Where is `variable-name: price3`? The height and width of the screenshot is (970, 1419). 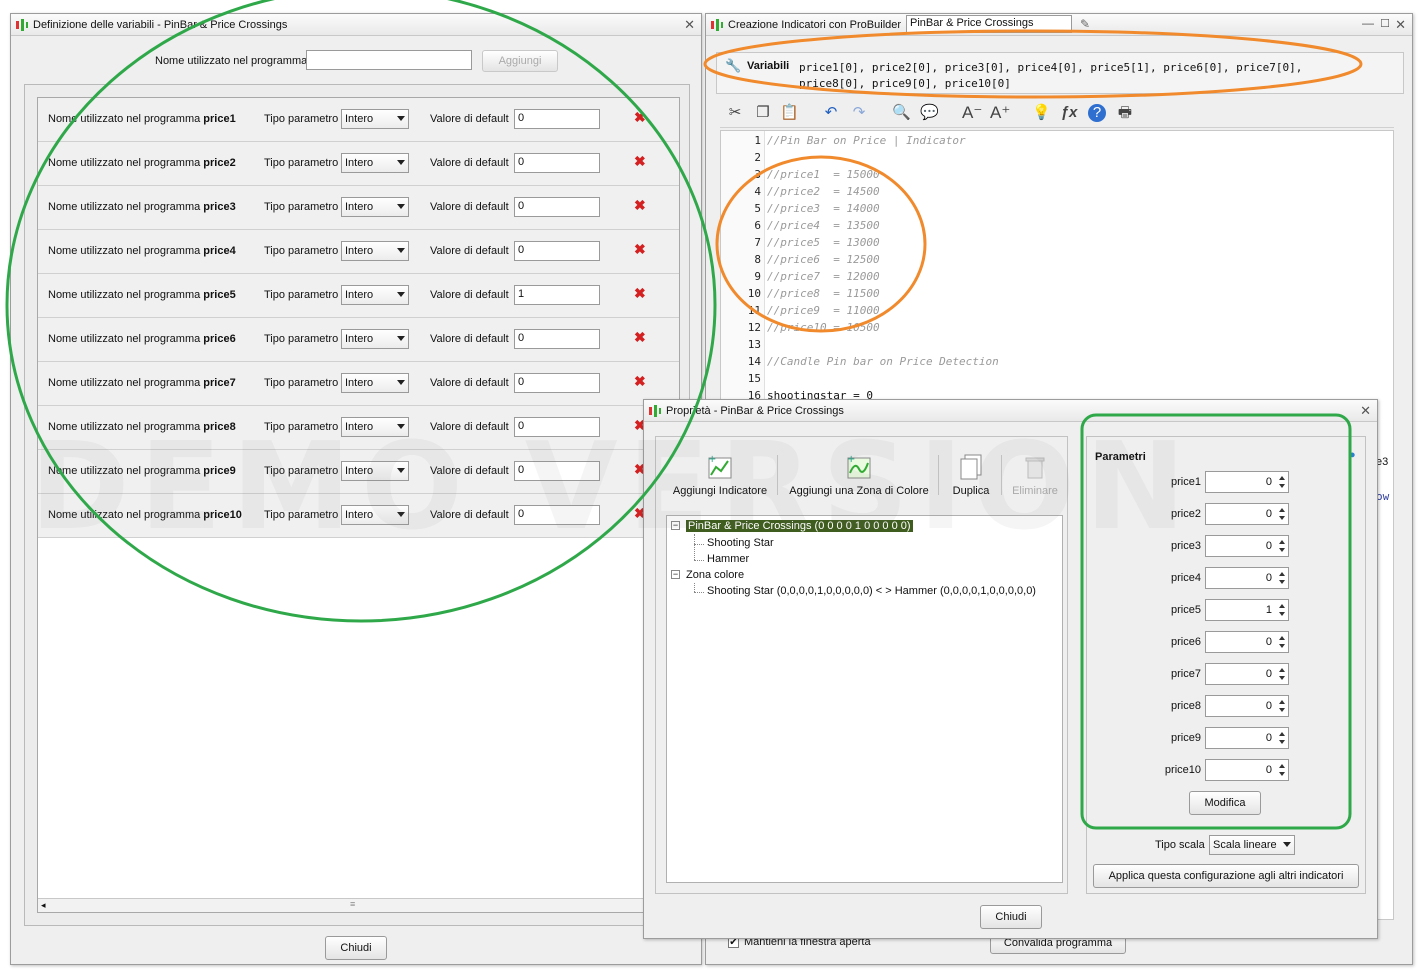 variable-name: price3 is located at coordinates (219, 207).